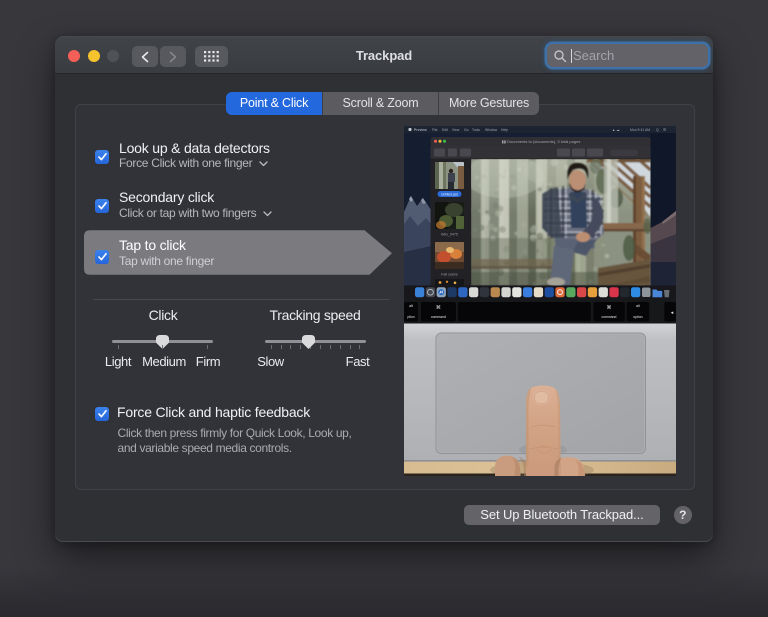 This screenshot has height=617, width=768. I want to click on svg-text: Mon 9:41 AM, so click(640, 130).